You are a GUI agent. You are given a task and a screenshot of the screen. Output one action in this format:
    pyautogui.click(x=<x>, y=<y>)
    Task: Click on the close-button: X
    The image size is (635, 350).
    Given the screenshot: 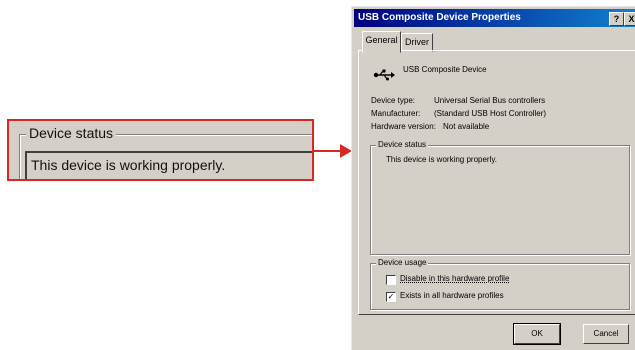 What is the action you would take?
    pyautogui.click(x=629, y=19)
    